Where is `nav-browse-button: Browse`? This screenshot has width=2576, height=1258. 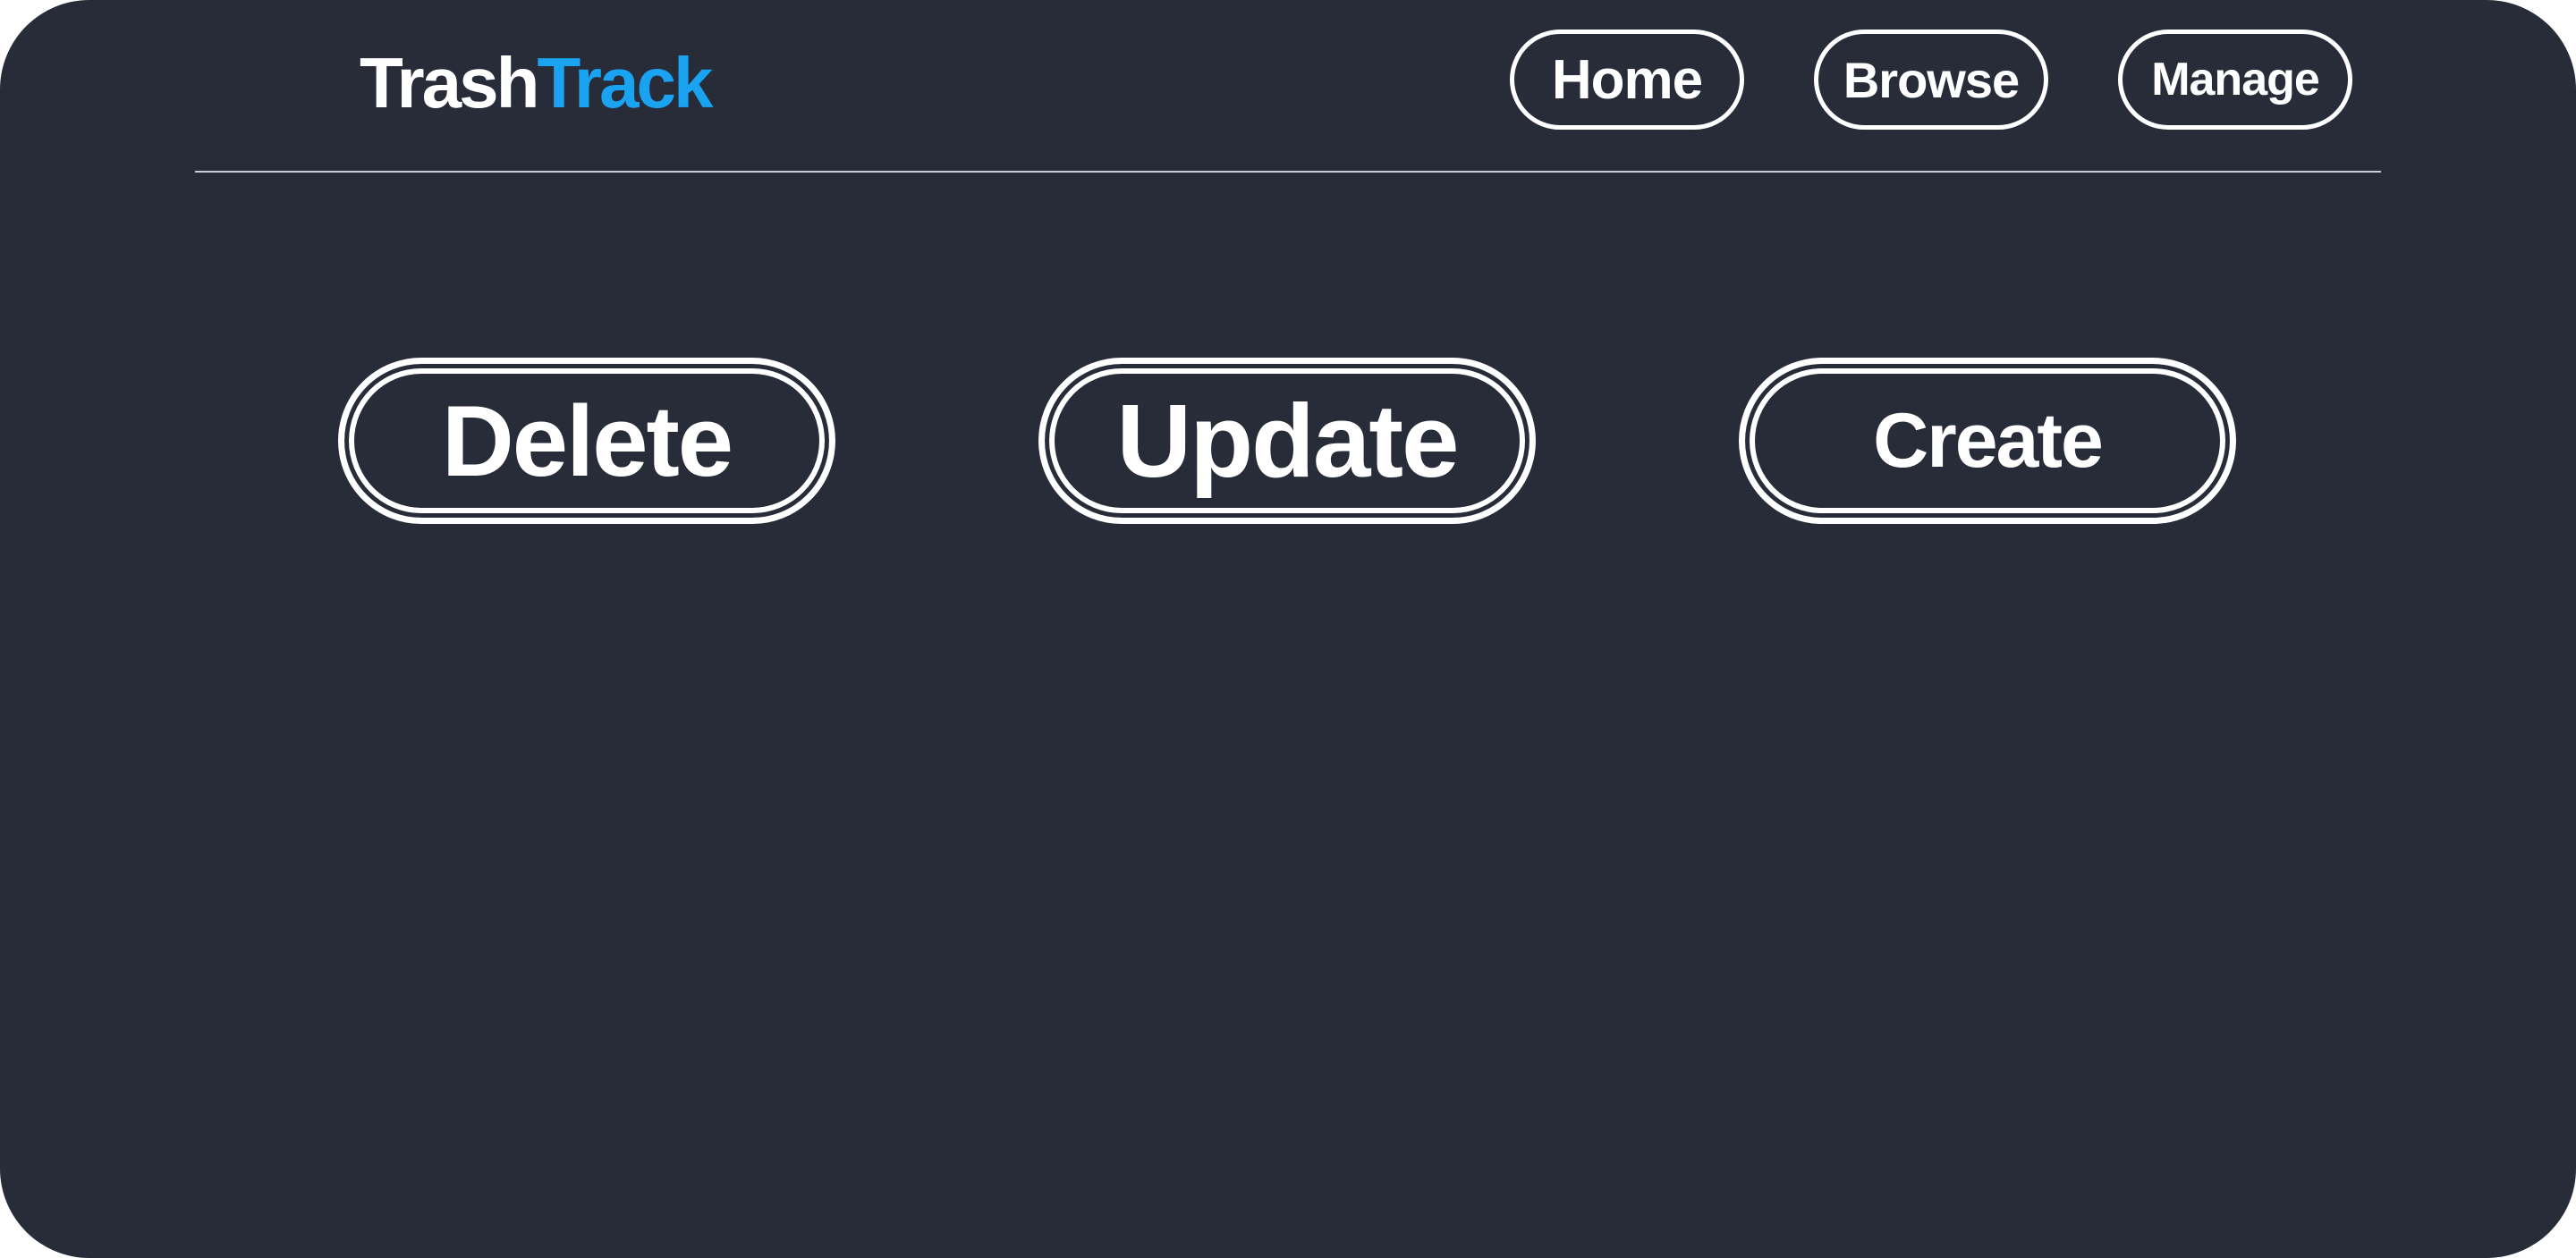 nav-browse-button: Browse is located at coordinates (1931, 80).